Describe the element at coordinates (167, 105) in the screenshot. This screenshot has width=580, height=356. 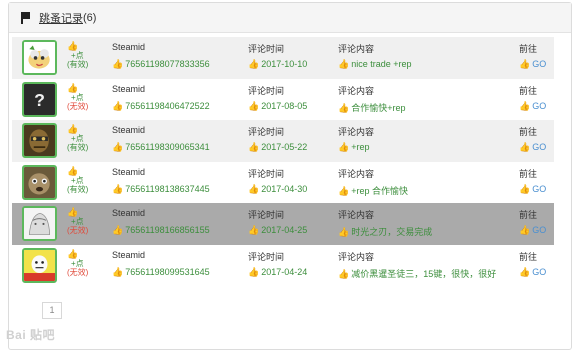
I see `steamid-text: 76561198406472522` at that location.